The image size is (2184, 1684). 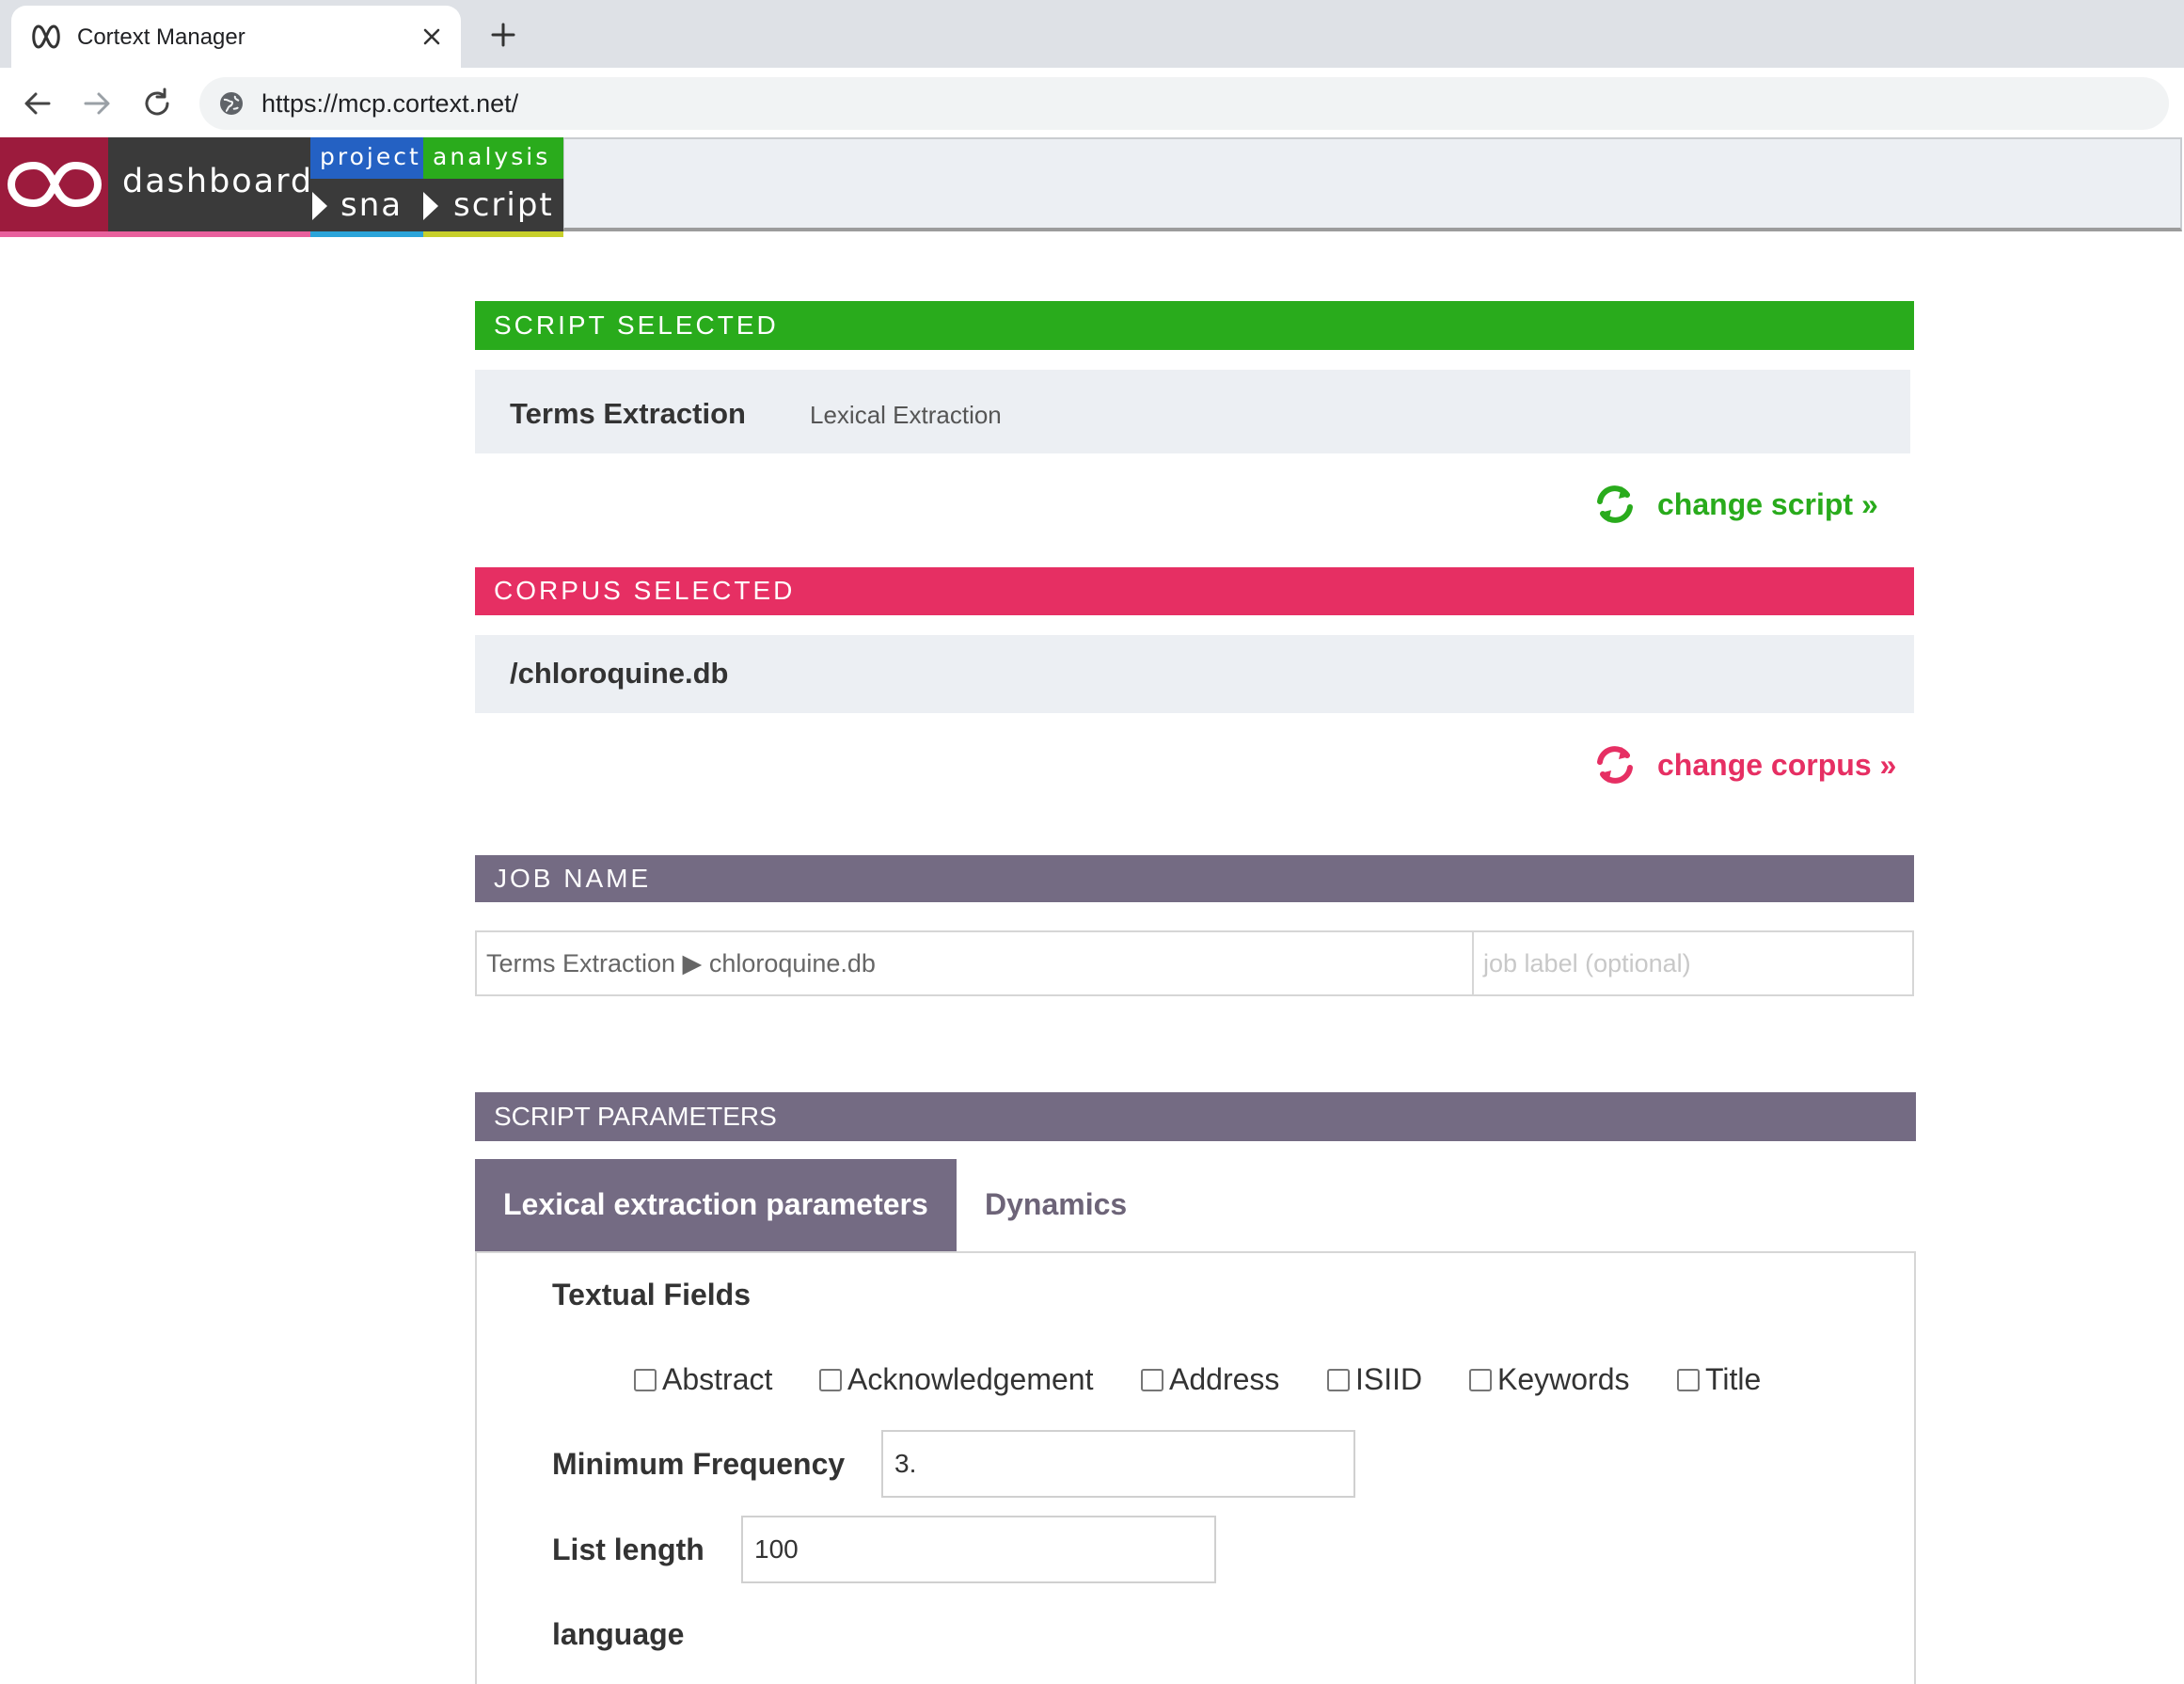 I want to click on checkbox-abstract: Abstract, so click(x=703, y=1379).